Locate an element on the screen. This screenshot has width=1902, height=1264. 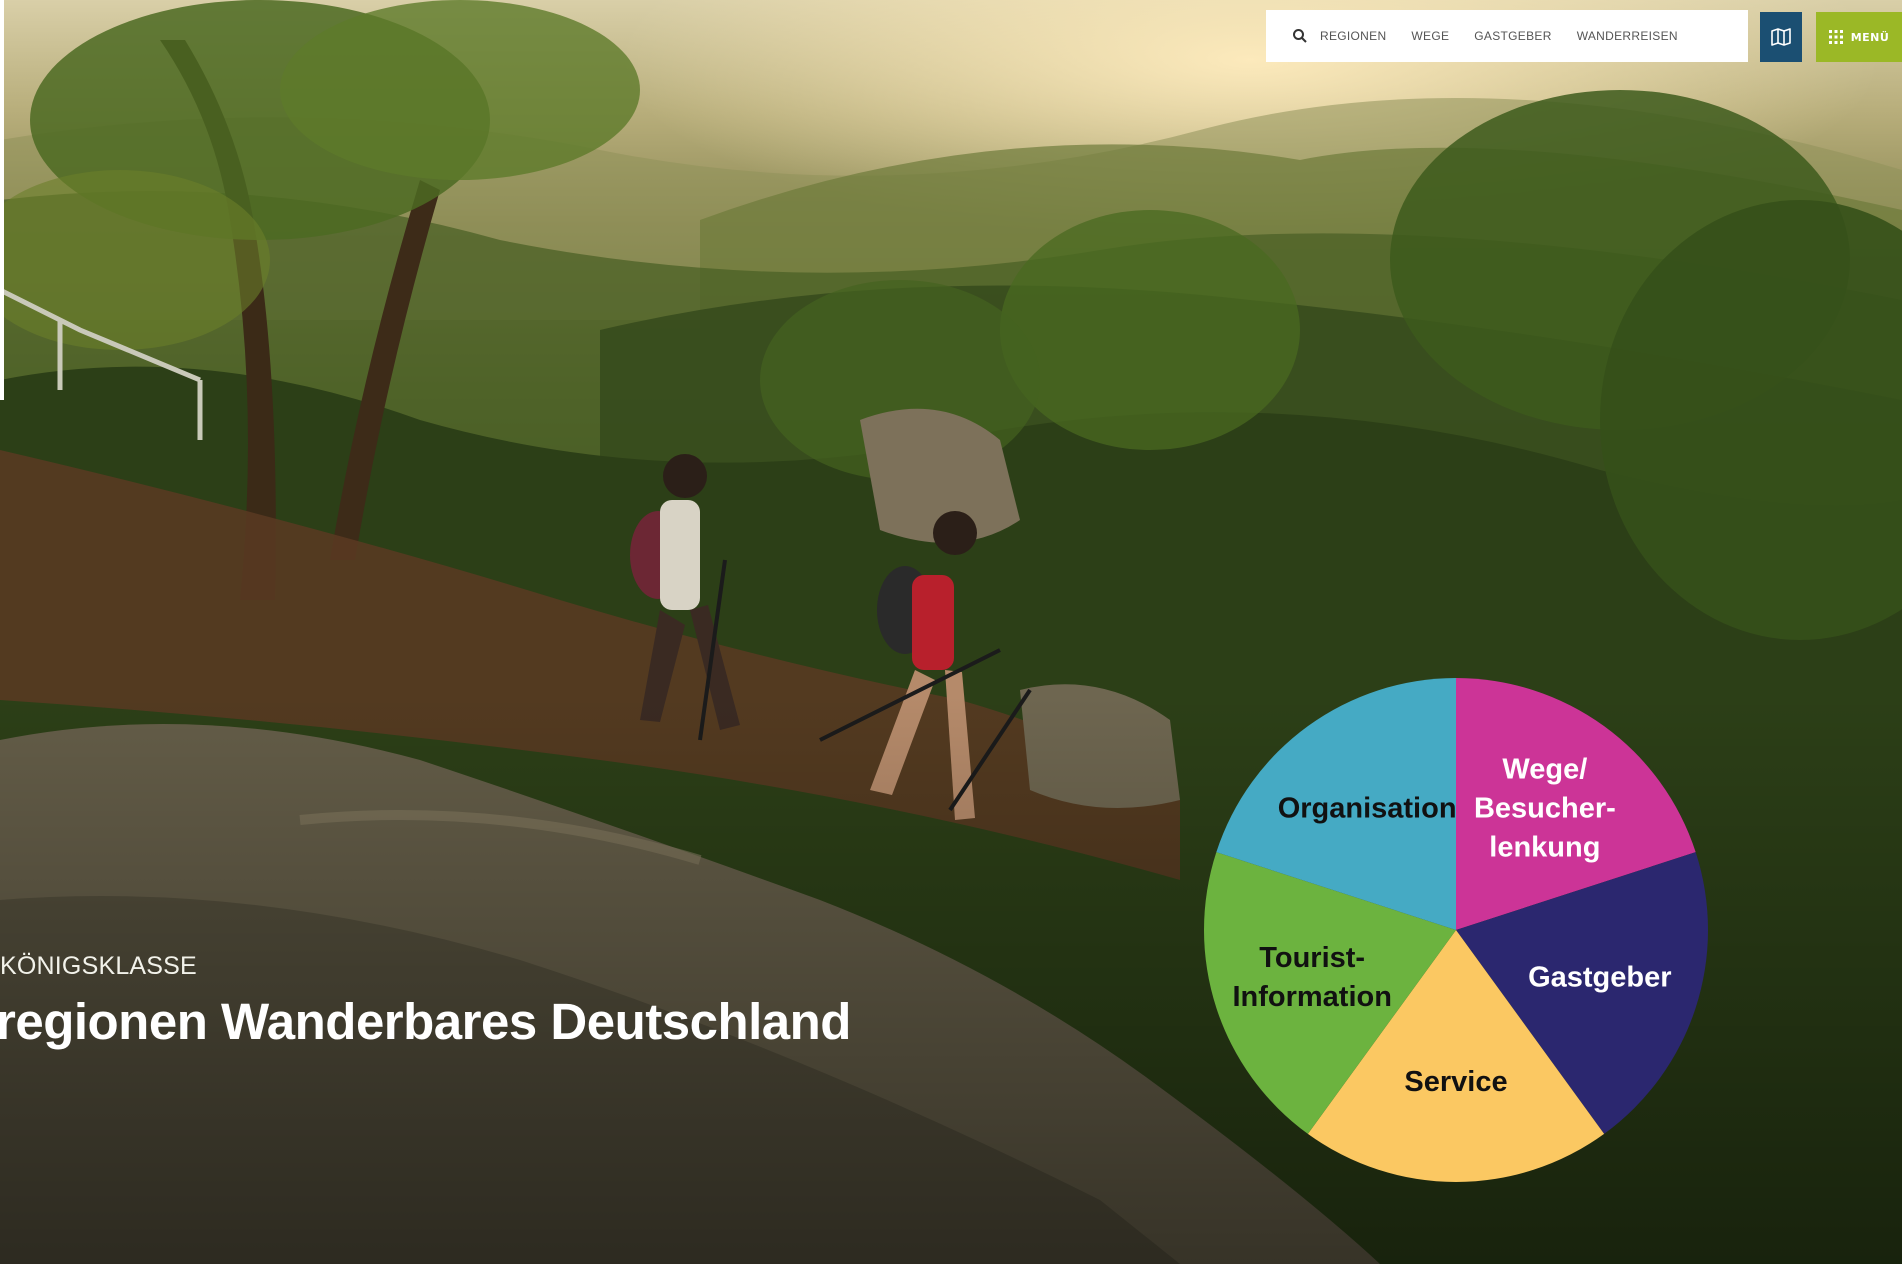
pie-label-3: Service is located at coordinates (1455, 1082).